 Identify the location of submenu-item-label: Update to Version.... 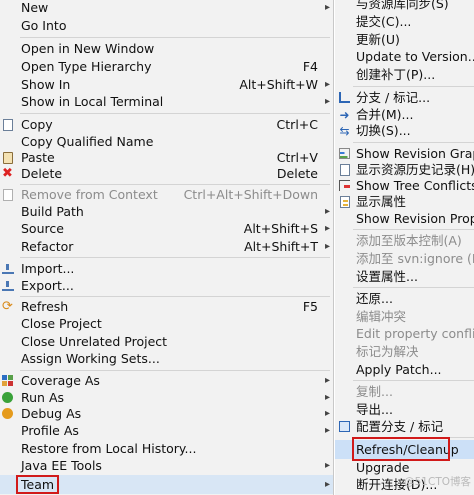
(415, 56).